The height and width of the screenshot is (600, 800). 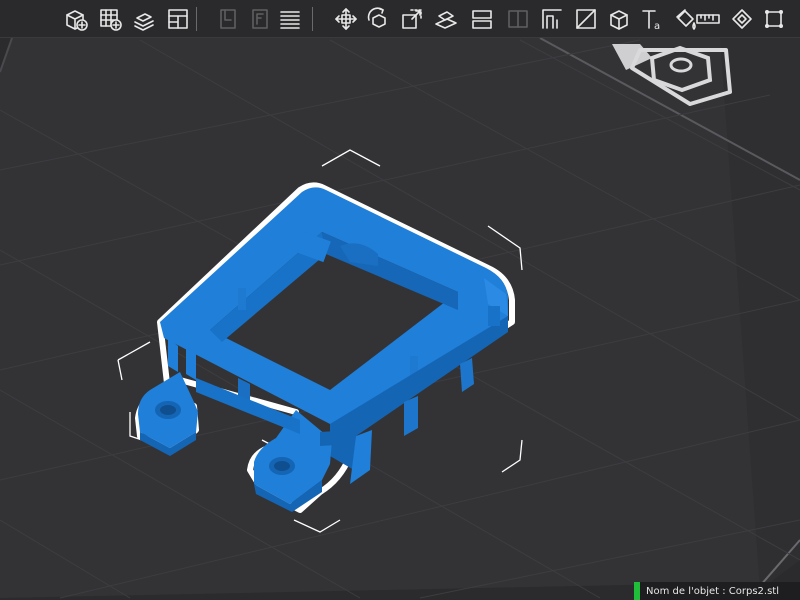 I want to click on copy-icon, so click(x=228, y=19).